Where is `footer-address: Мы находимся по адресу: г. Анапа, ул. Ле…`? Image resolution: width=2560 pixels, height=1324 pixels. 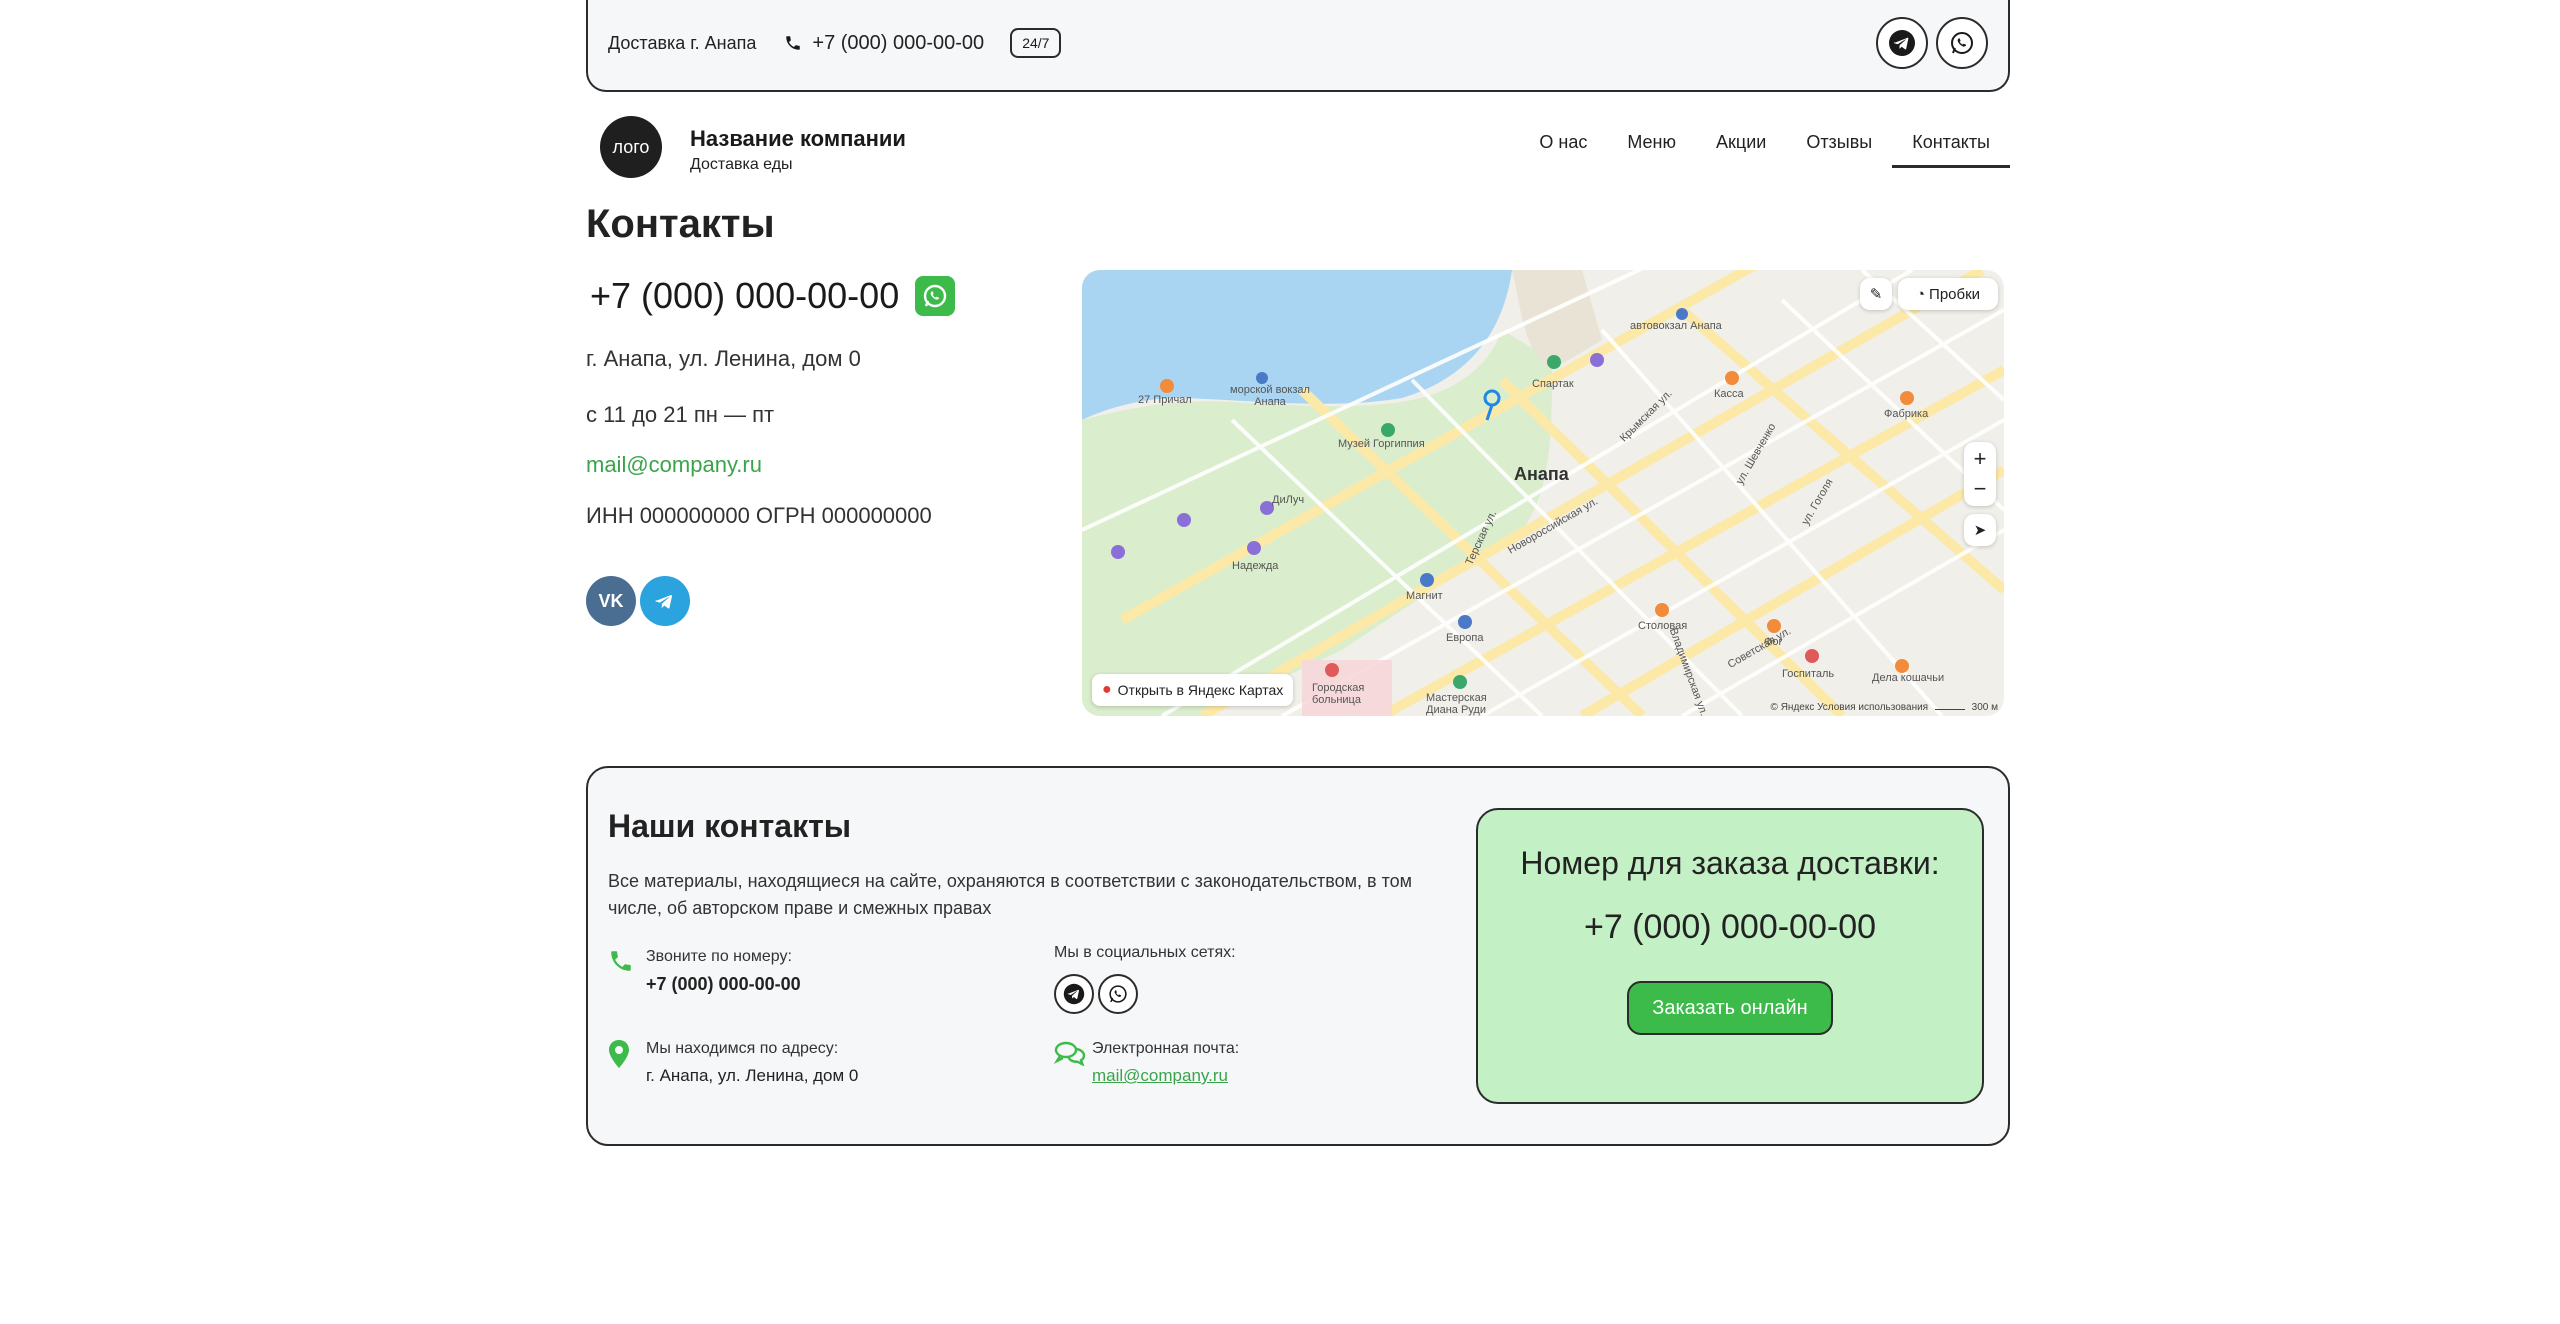
footer-address: Мы находимся по адресу: г. Анапа, ул. Ле… is located at coordinates (733, 1063).